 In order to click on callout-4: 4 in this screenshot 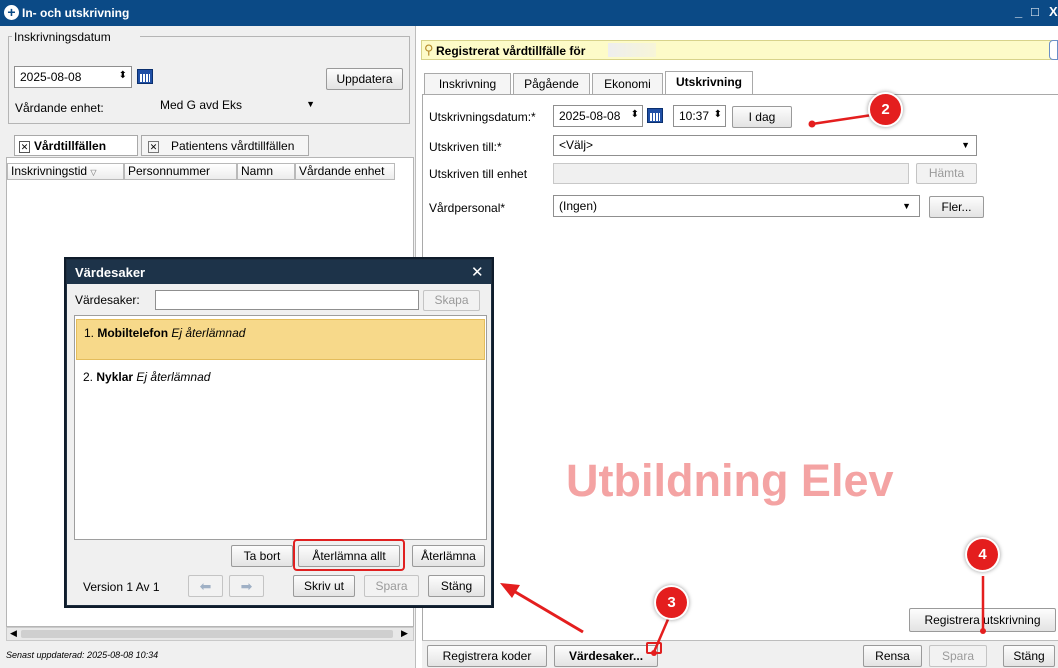, I will do `click(982, 554)`.